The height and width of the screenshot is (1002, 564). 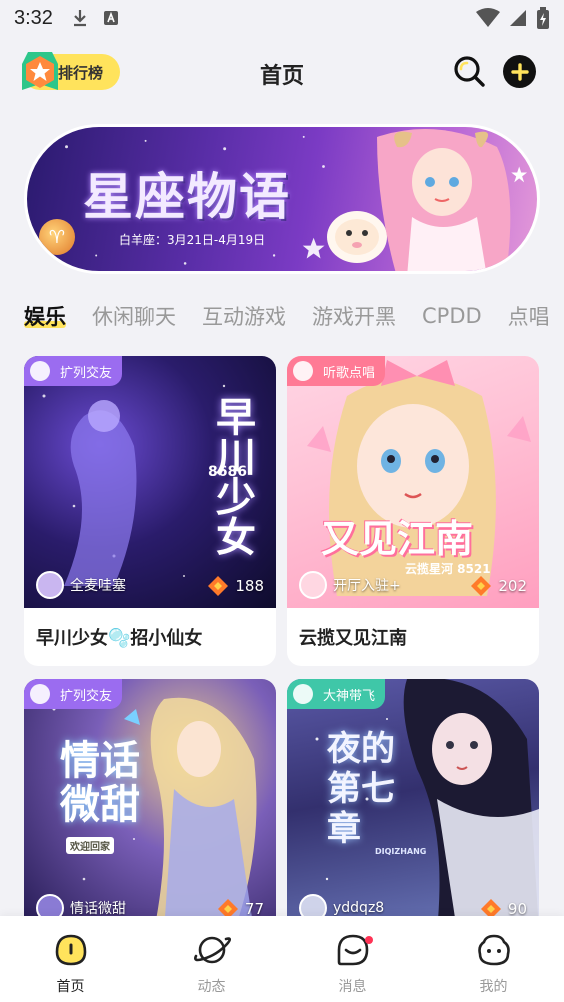 What do you see at coordinates (227, 472) in the screenshot?
I see `cover-subtitle-text: 8686` at bounding box center [227, 472].